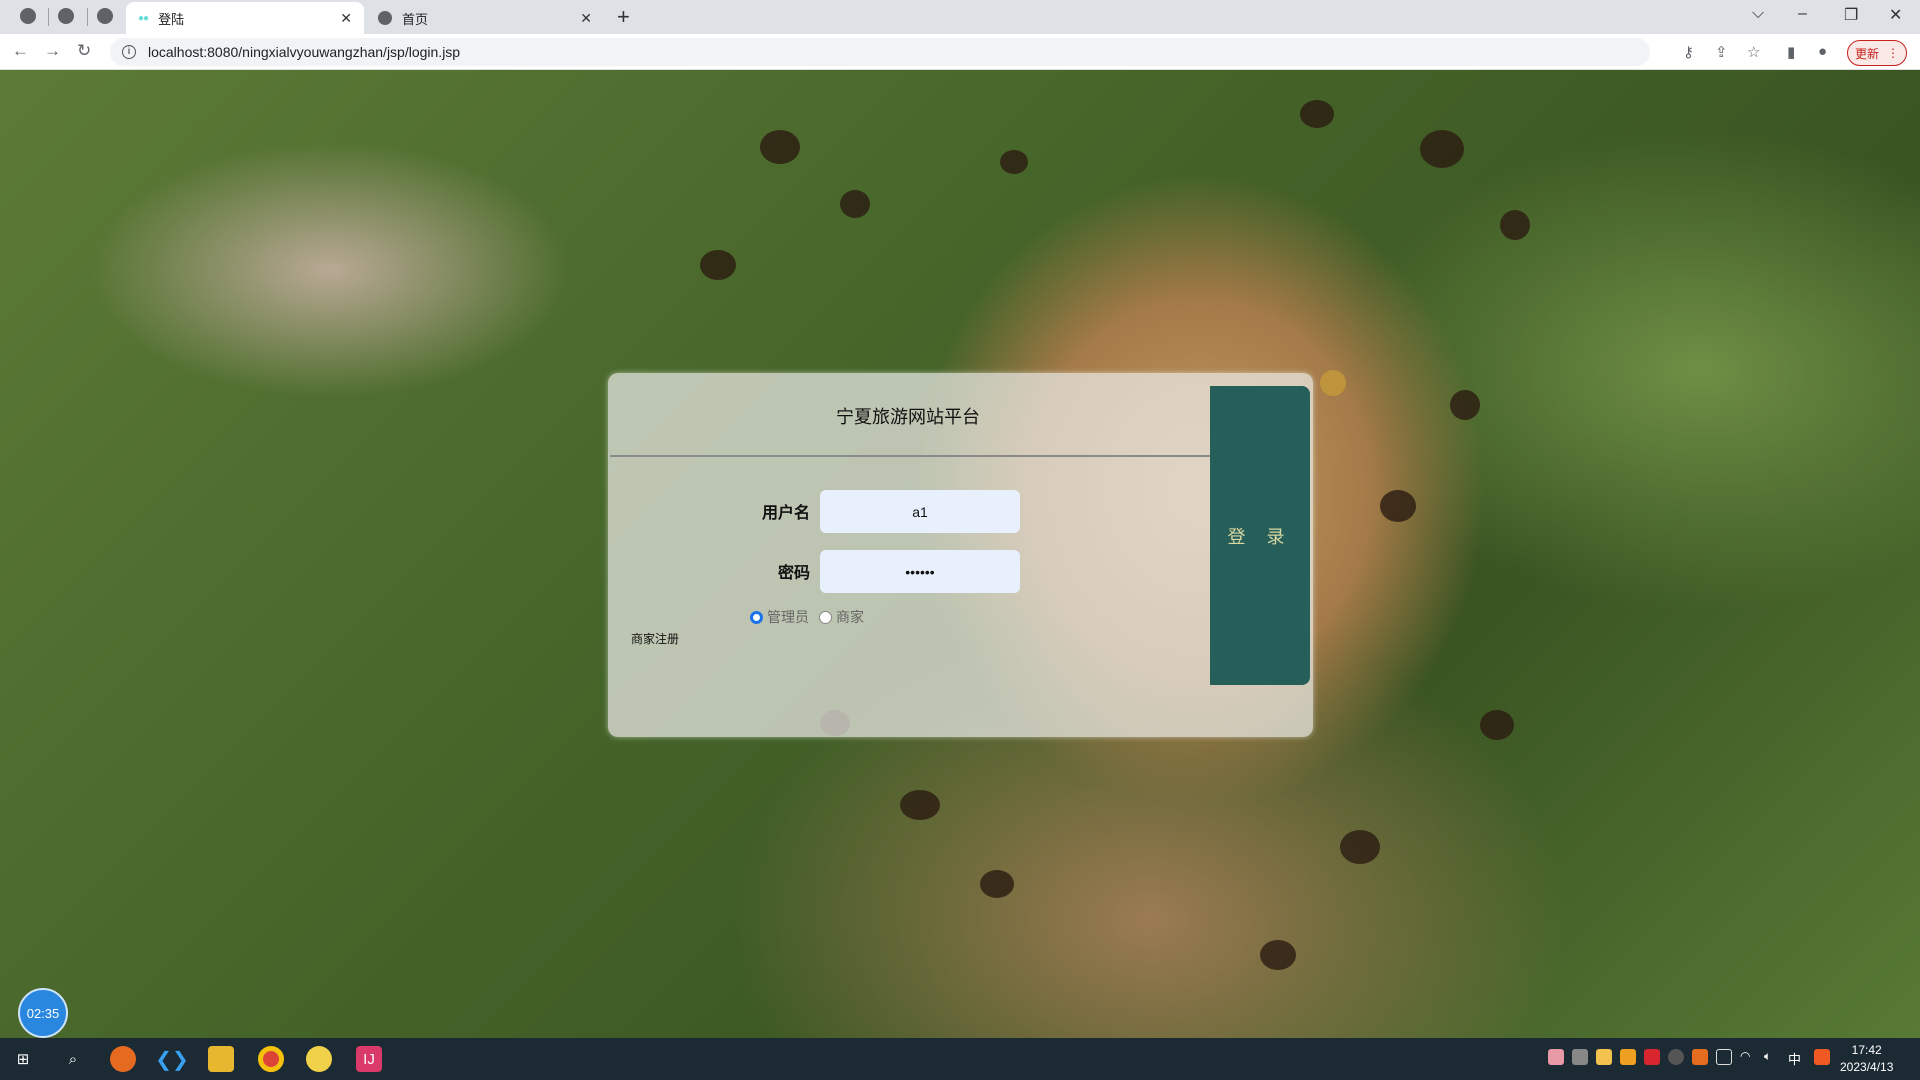 Image resolution: width=1920 pixels, height=1080 pixels. I want to click on update-label: 更新, so click(1866, 53).